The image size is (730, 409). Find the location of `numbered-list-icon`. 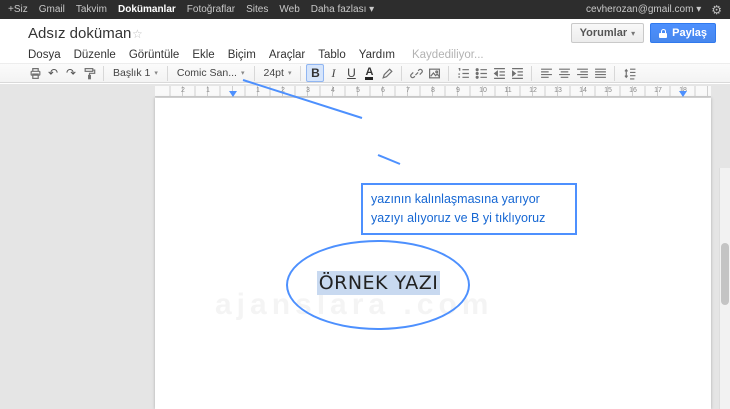

numbered-list-icon is located at coordinates (463, 73).